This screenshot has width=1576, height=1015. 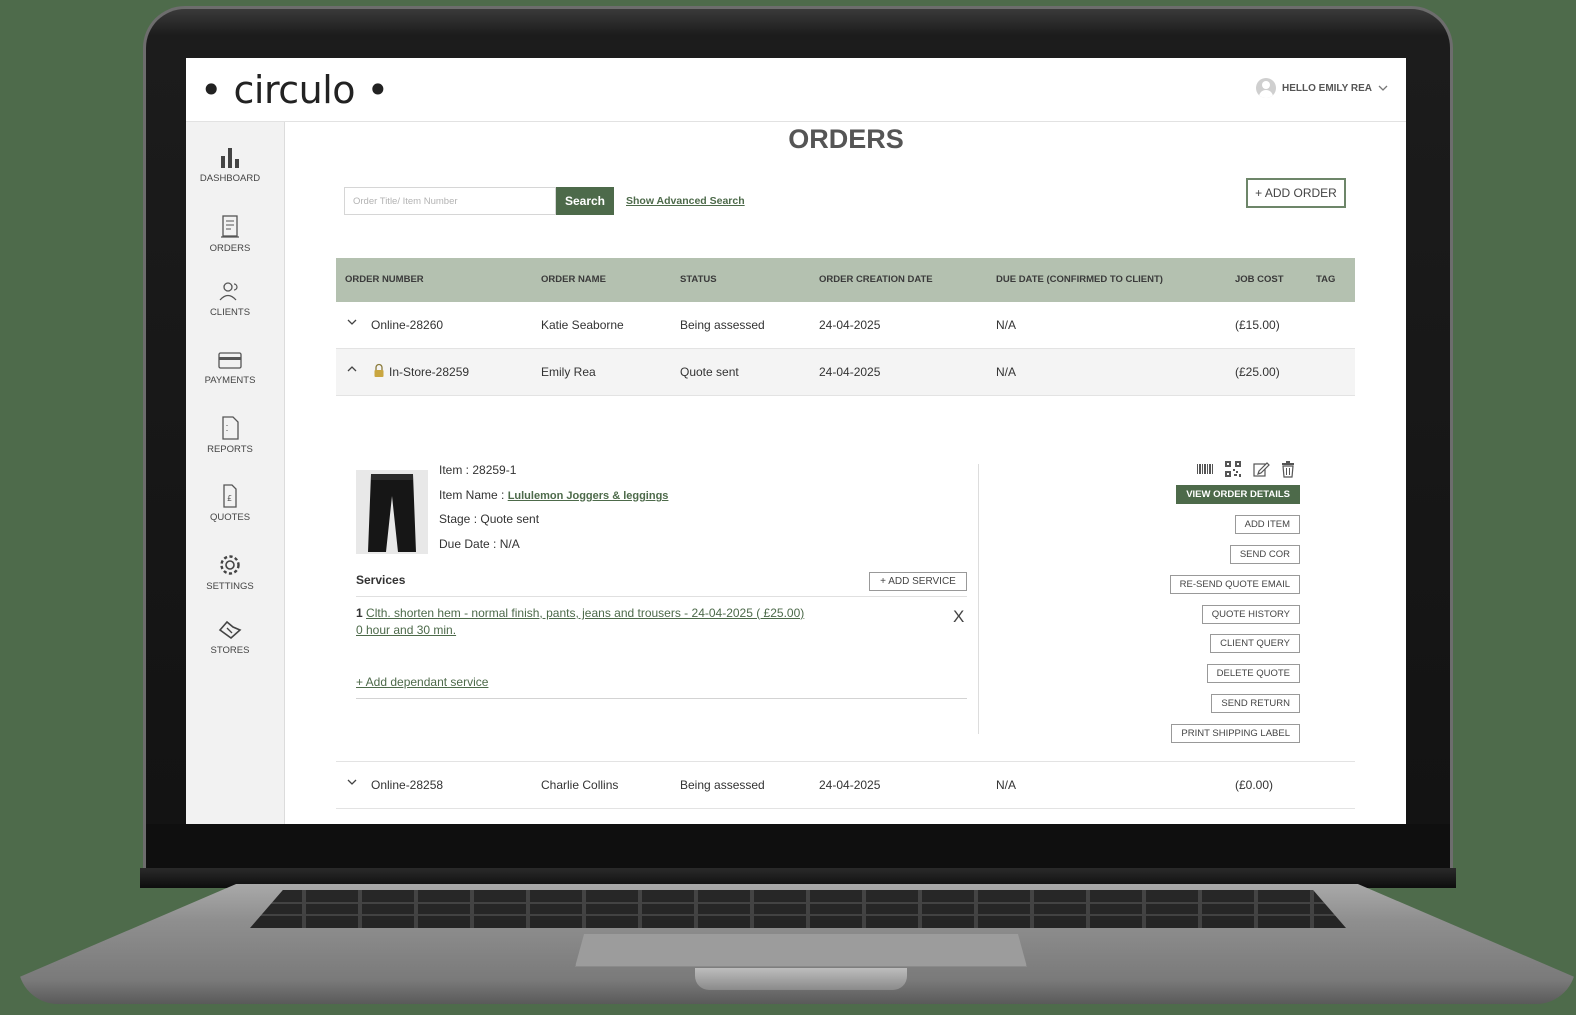 What do you see at coordinates (1259, 279) in the screenshot?
I see `column-header: JOB COST` at bounding box center [1259, 279].